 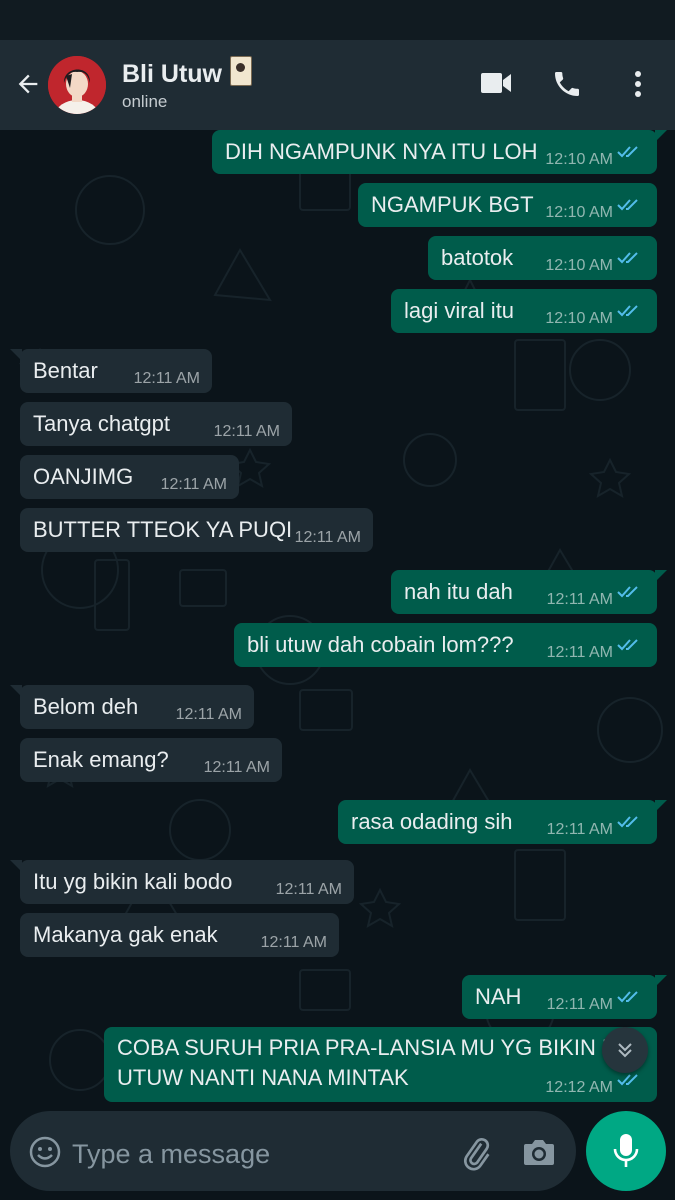 What do you see at coordinates (65, 370) in the screenshot?
I see `message-text: Bentar` at bounding box center [65, 370].